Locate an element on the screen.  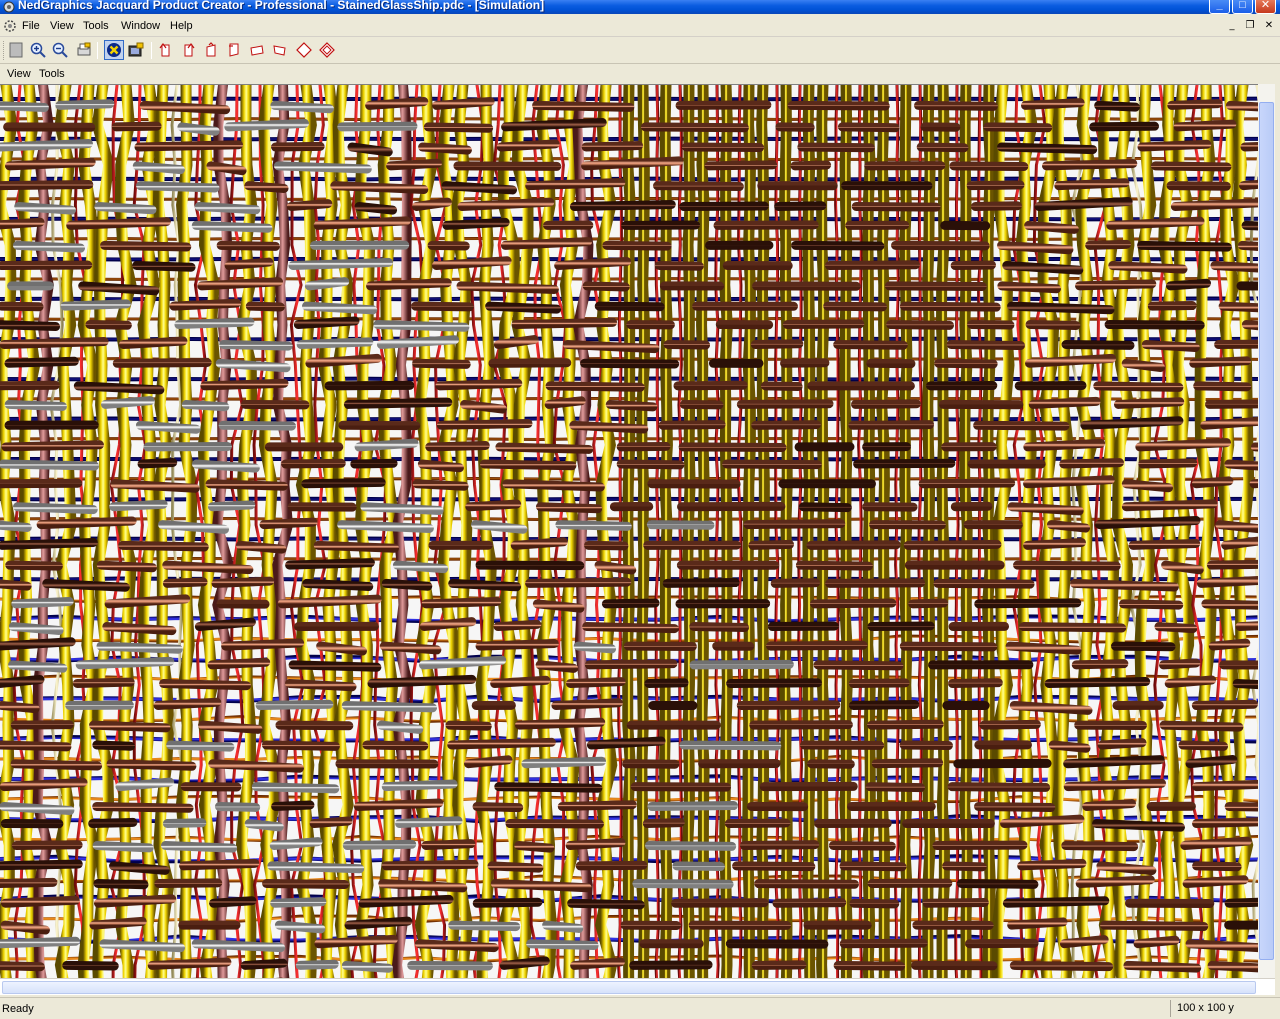
horizontal-scroll-thumb is located at coordinates (629, 987).